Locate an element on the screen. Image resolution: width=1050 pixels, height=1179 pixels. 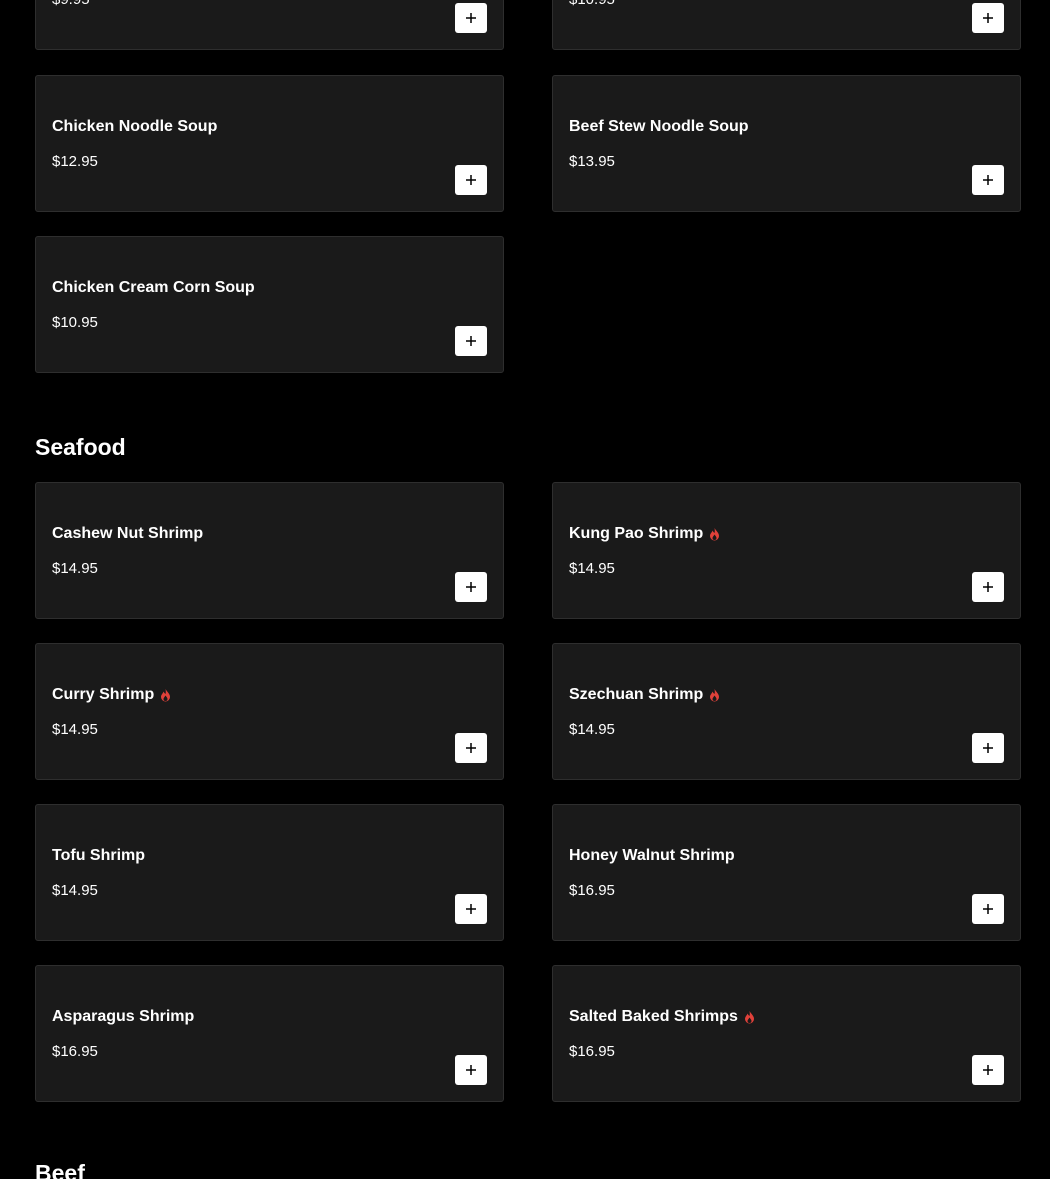
section-title-seafood: Seafood is located at coordinates (80, 447).